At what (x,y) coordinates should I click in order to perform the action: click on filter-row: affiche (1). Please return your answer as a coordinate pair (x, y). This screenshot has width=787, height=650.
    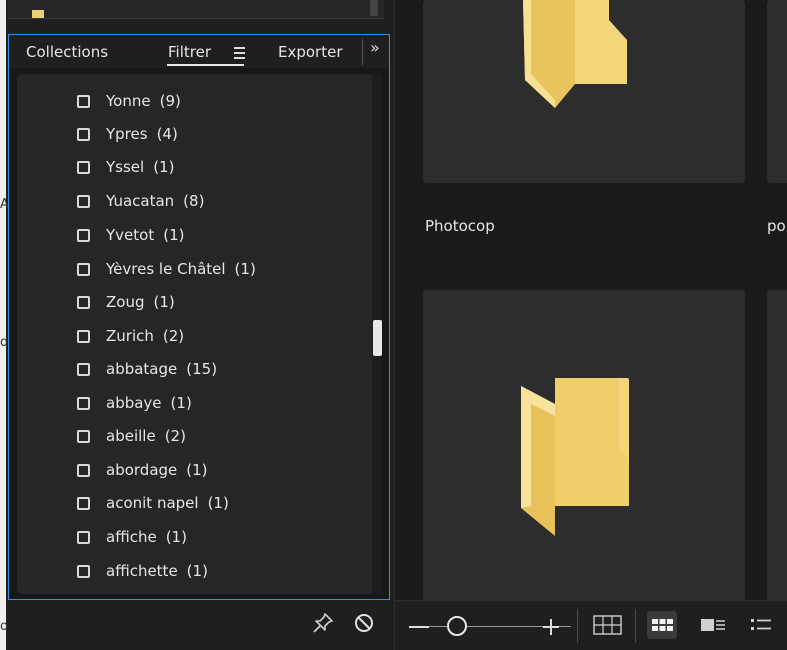
    Looking at the image, I should click on (132, 537).